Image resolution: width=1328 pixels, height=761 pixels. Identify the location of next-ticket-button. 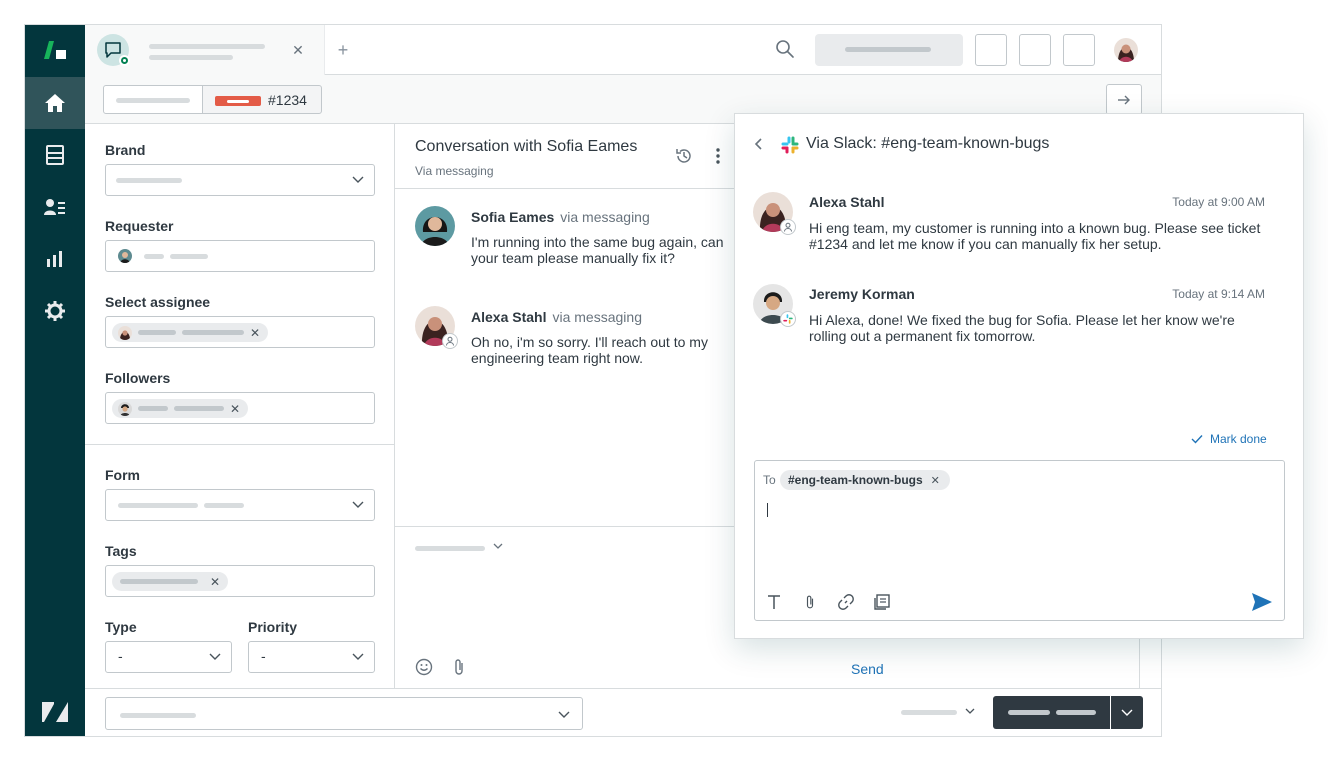
(1124, 99).